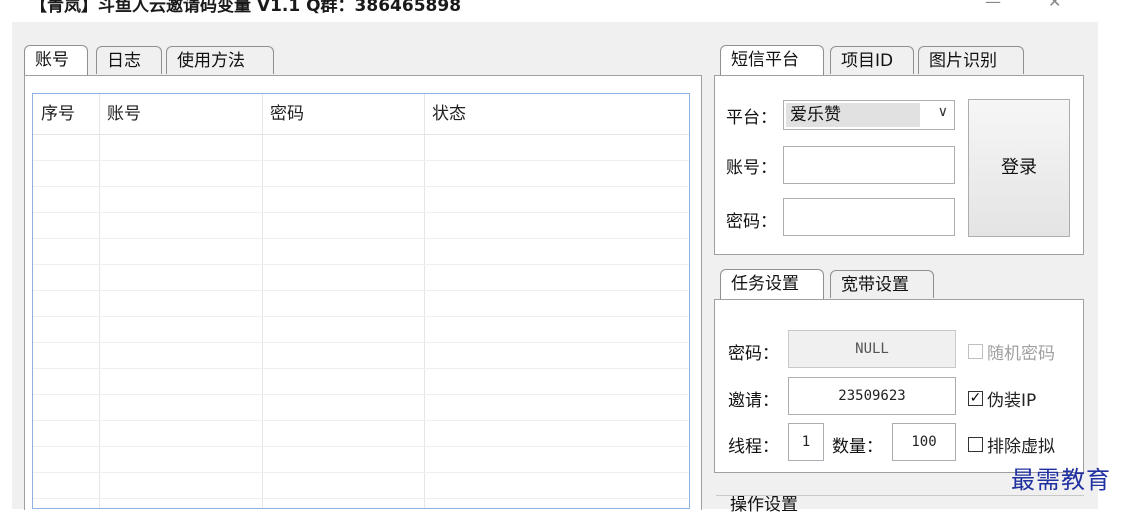  I want to click on tab-image-recognition: 图片识别, so click(971, 60).